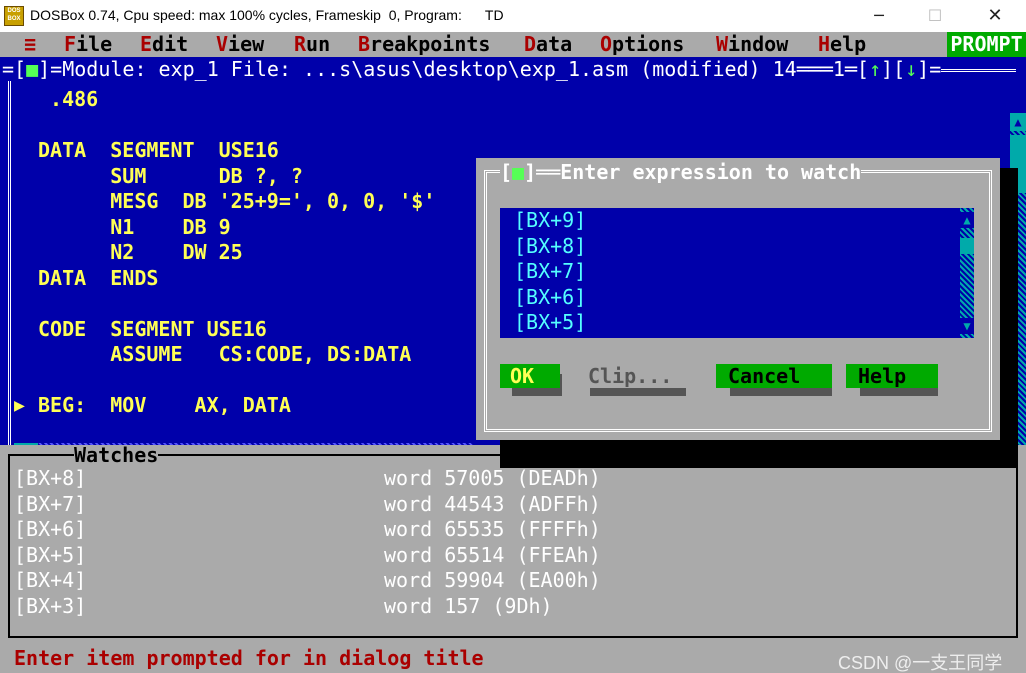 The image size is (1026, 673). What do you see at coordinates (550, 272) in the screenshot?
I see `history-item: [BX+7]` at bounding box center [550, 272].